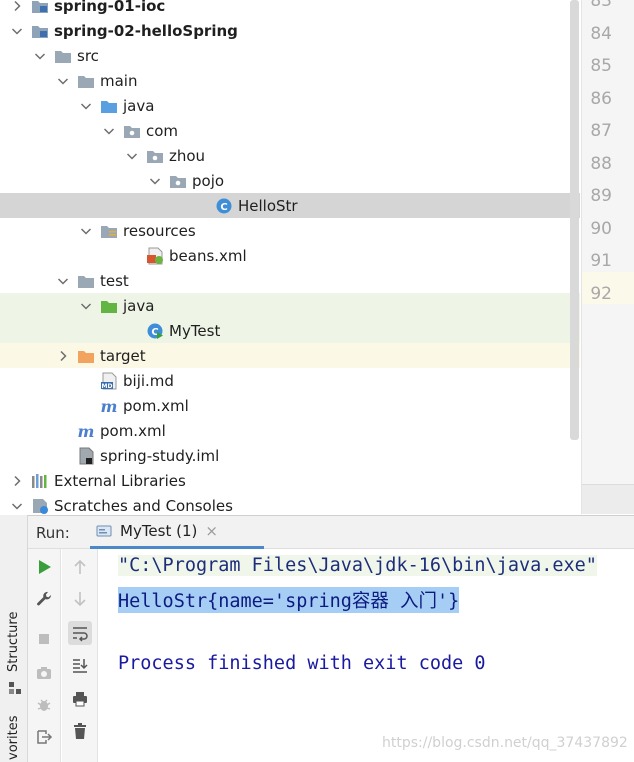  What do you see at coordinates (159, 230) in the screenshot?
I see `tree-item-label: resources` at bounding box center [159, 230].